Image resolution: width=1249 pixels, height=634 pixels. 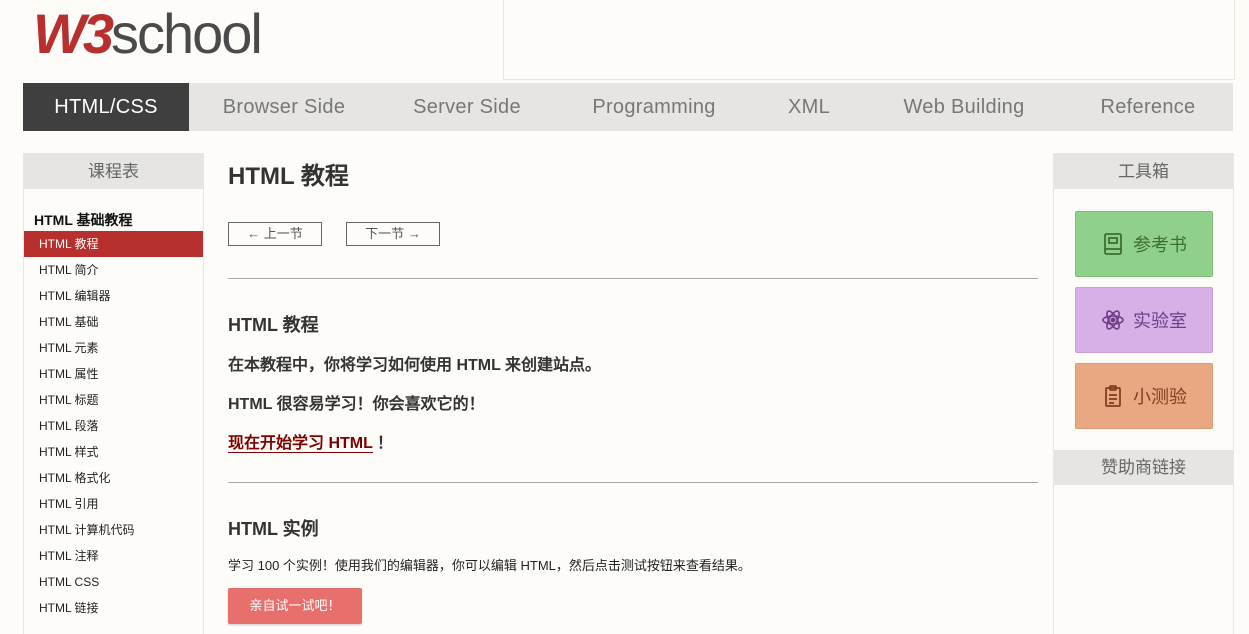 I want to click on nav-reference: Reference, so click(x=1148, y=107).